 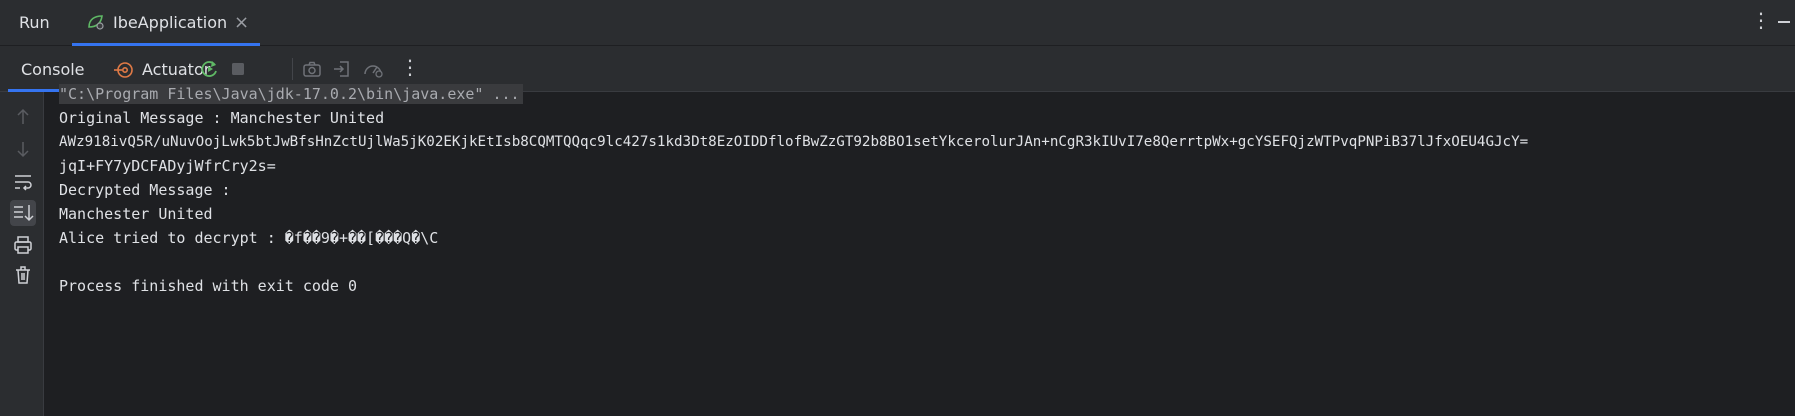 I want to click on tab-ibe-application: IbeApplication ×, so click(x=166, y=23).